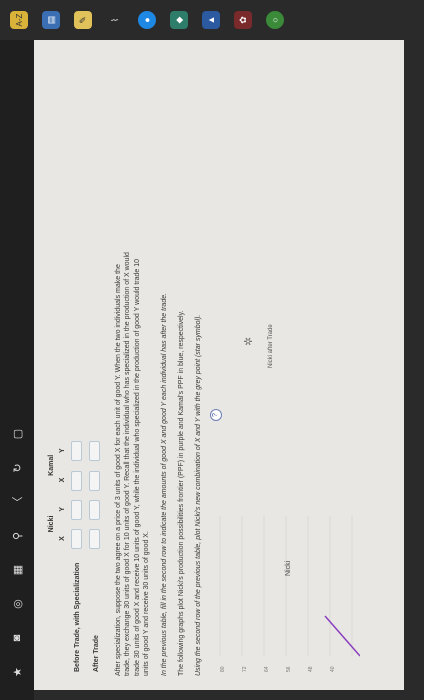  Describe the element at coordinates (179, 20) in the screenshot. I see `chrome-icon: ◆` at that location.